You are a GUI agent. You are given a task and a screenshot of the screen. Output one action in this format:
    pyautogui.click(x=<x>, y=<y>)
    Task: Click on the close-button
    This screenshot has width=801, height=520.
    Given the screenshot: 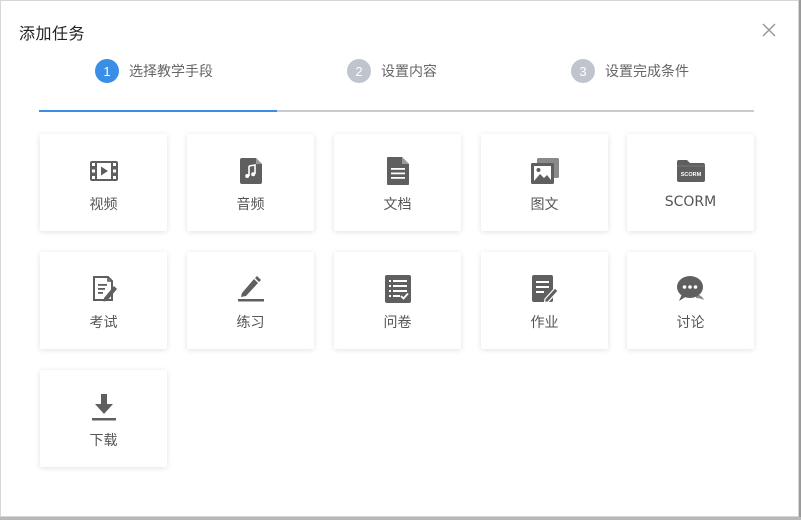 What is the action you would take?
    pyautogui.click(x=769, y=30)
    